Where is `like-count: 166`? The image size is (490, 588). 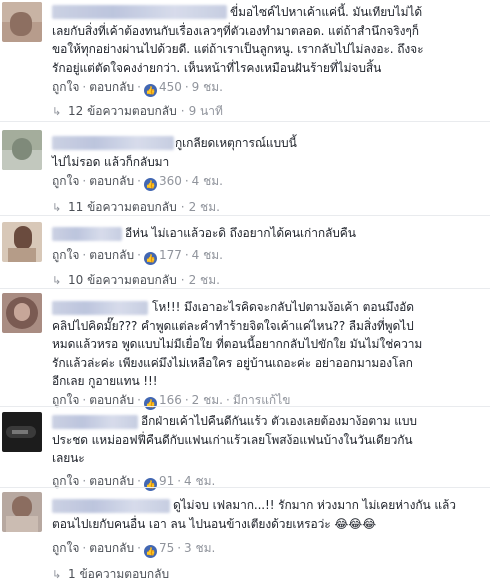
like-count: 166 is located at coordinates (170, 400).